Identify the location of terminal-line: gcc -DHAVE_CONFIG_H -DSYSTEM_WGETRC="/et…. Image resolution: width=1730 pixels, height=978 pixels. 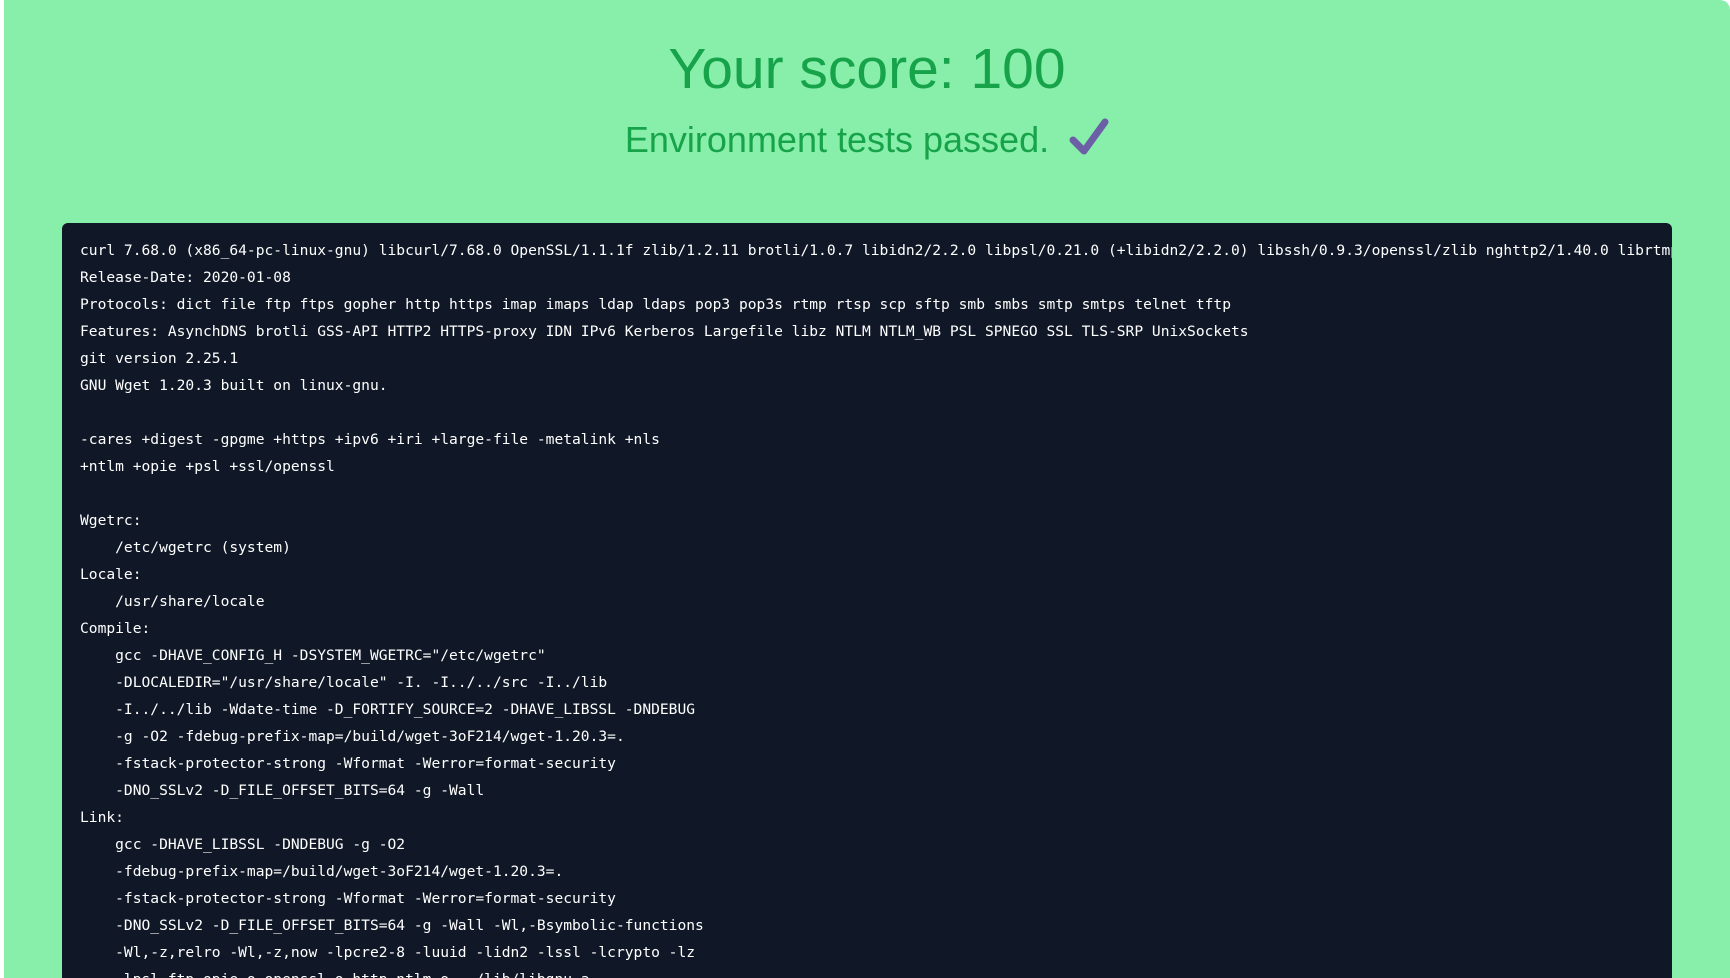
(313, 655).